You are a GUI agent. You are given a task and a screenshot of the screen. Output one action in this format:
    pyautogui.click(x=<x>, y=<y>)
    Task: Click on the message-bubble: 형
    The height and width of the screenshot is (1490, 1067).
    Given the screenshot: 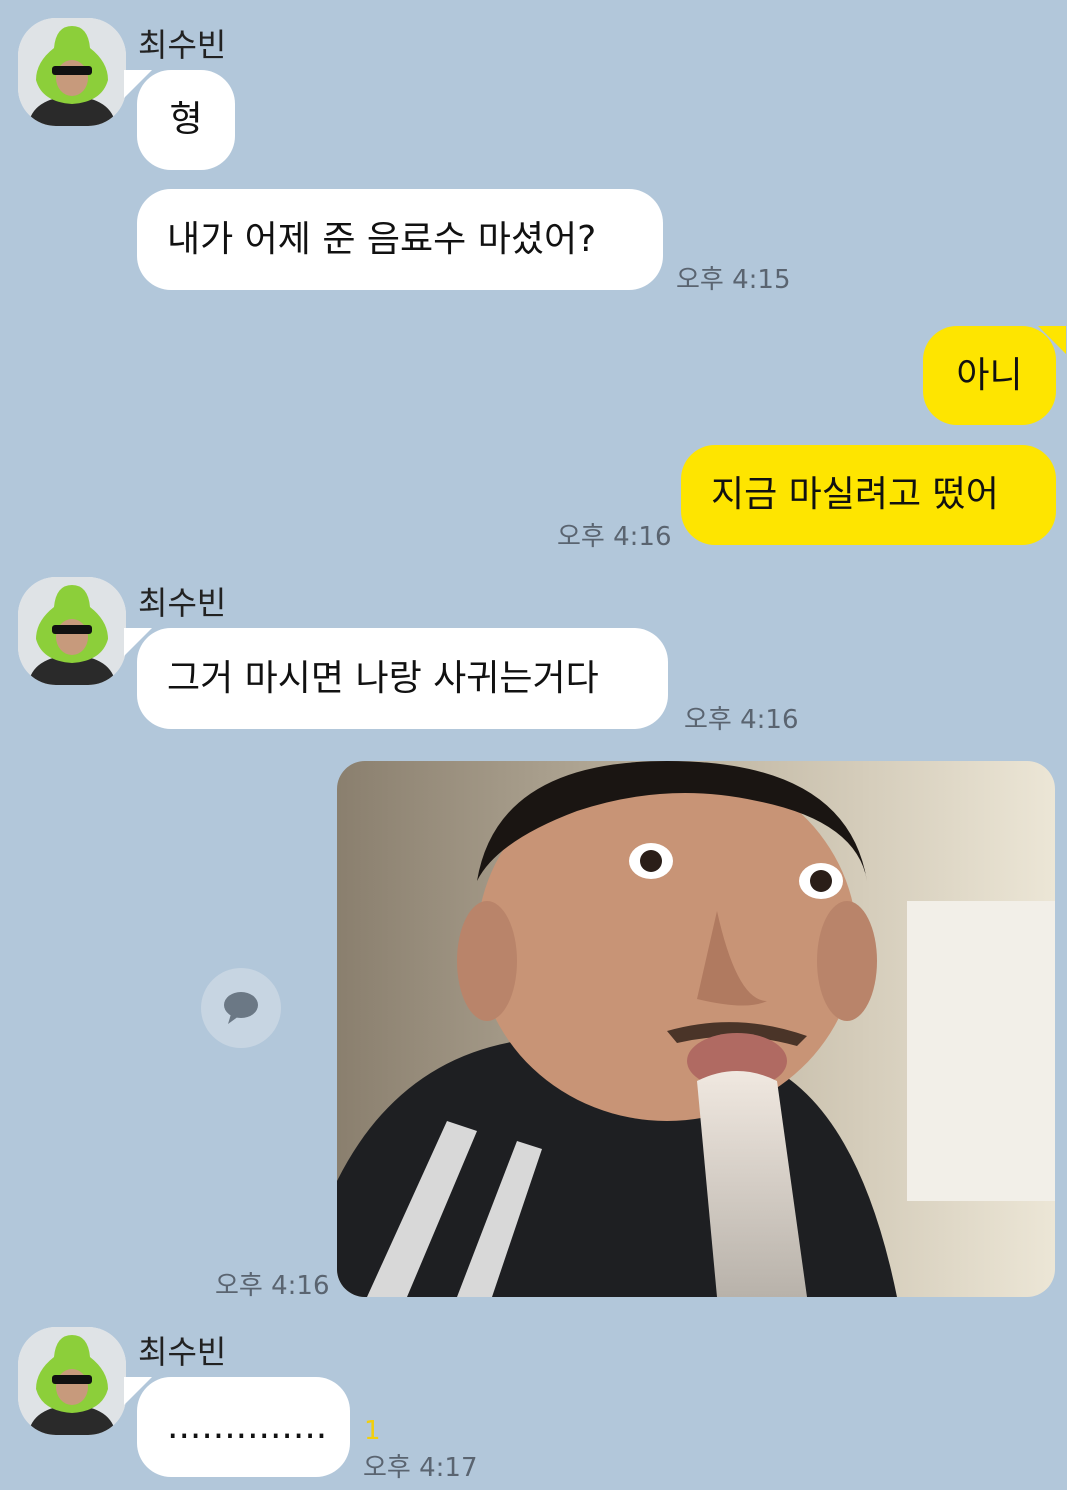 What is the action you would take?
    pyautogui.click(x=186, y=120)
    